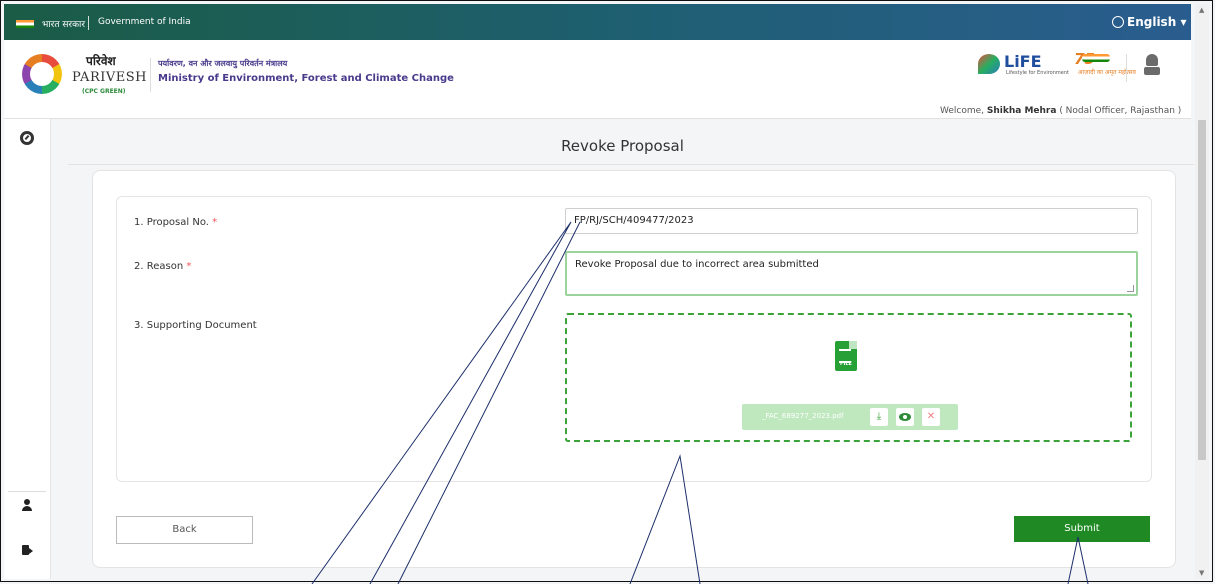 The width and height of the screenshot is (1215, 584). Describe the element at coordinates (1183, 22) in the screenshot. I see `chevron-down-icon: ▾` at that location.